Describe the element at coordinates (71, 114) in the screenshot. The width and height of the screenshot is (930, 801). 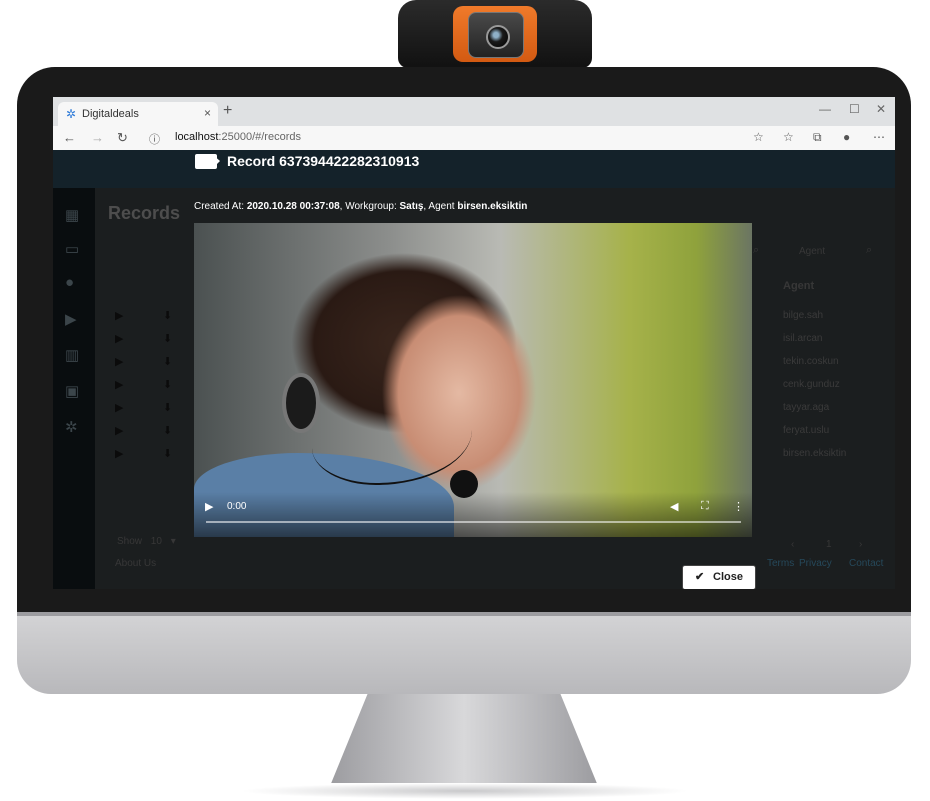
I see `gear-icon: ✲` at that location.